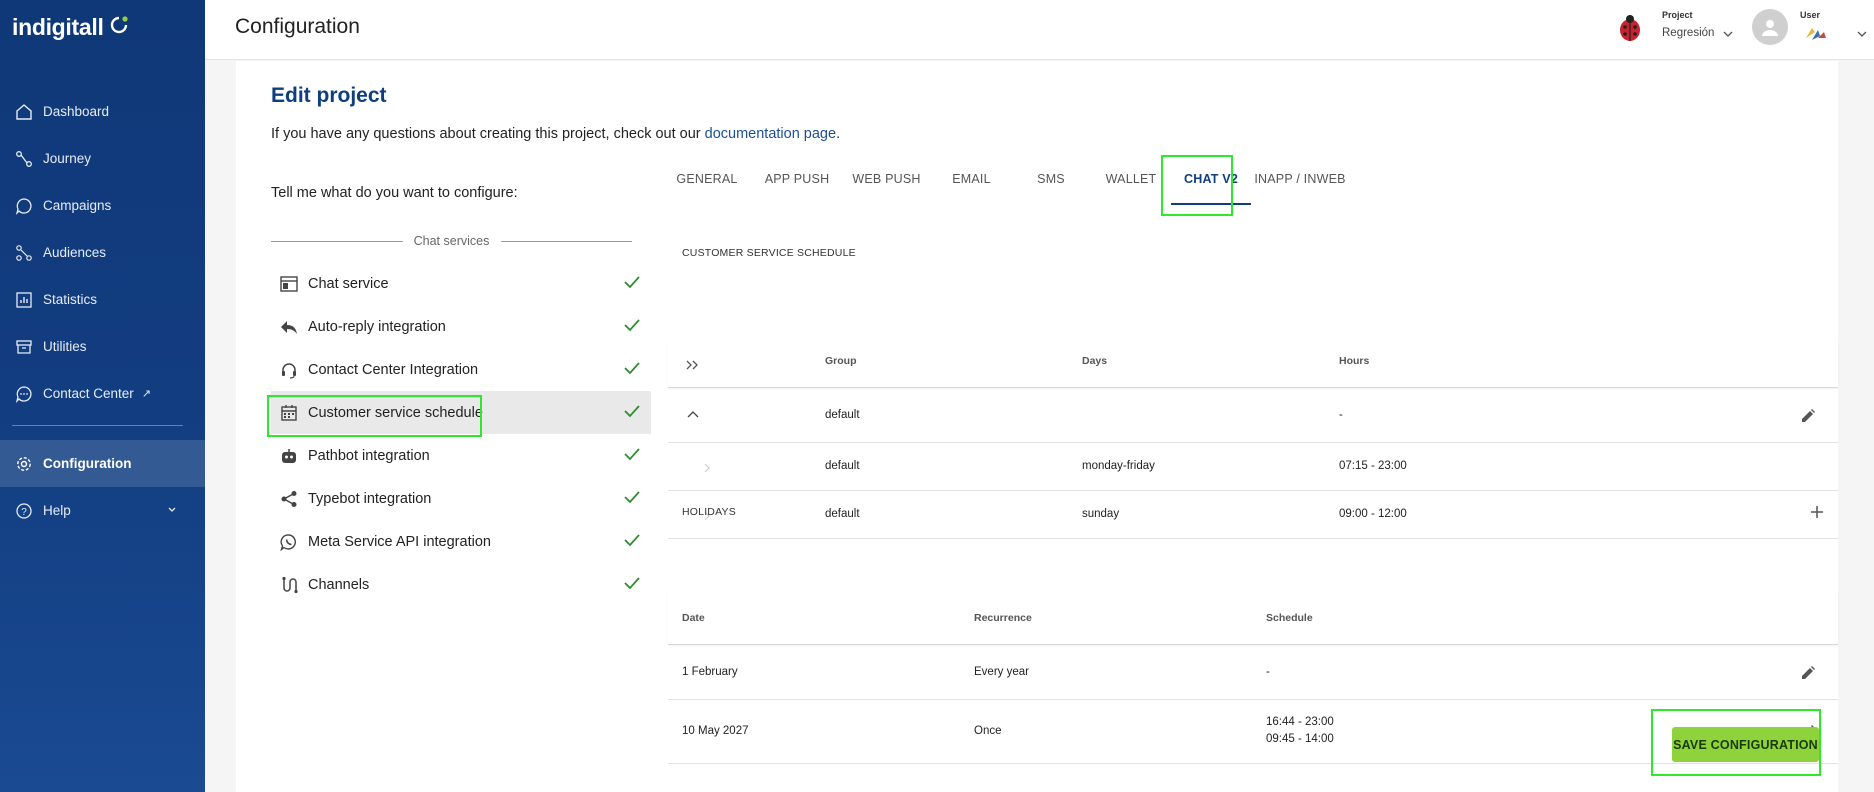 The width and height of the screenshot is (1874, 792). I want to click on user-label: User, so click(1810, 15).